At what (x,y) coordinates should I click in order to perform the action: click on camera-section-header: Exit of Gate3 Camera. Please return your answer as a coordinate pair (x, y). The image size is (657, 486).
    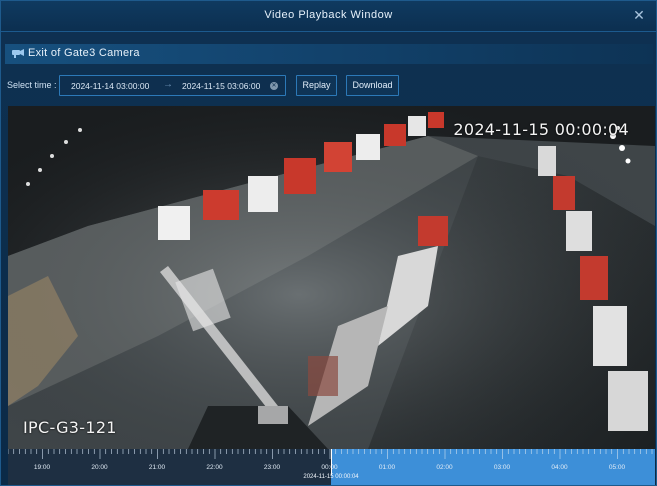
    Looking at the image, I should click on (329, 54).